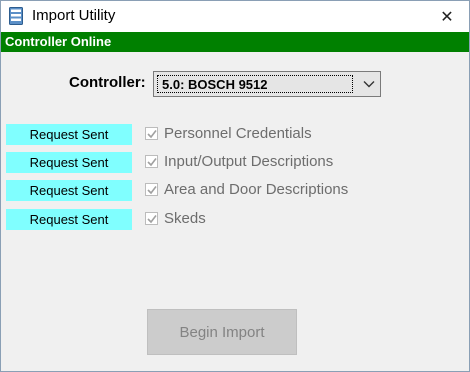 The image size is (470, 372). What do you see at coordinates (58, 41) in the screenshot?
I see `connection-status: Controller Online` at bounding box center [58, 41].